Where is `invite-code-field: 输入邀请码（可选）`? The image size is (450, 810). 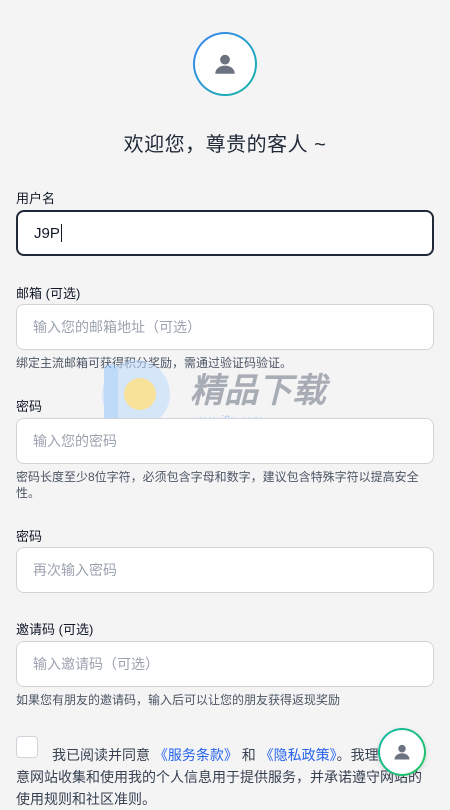 invite-code-field: 输入邀请码（可选） is located at coordinates (225, 664).